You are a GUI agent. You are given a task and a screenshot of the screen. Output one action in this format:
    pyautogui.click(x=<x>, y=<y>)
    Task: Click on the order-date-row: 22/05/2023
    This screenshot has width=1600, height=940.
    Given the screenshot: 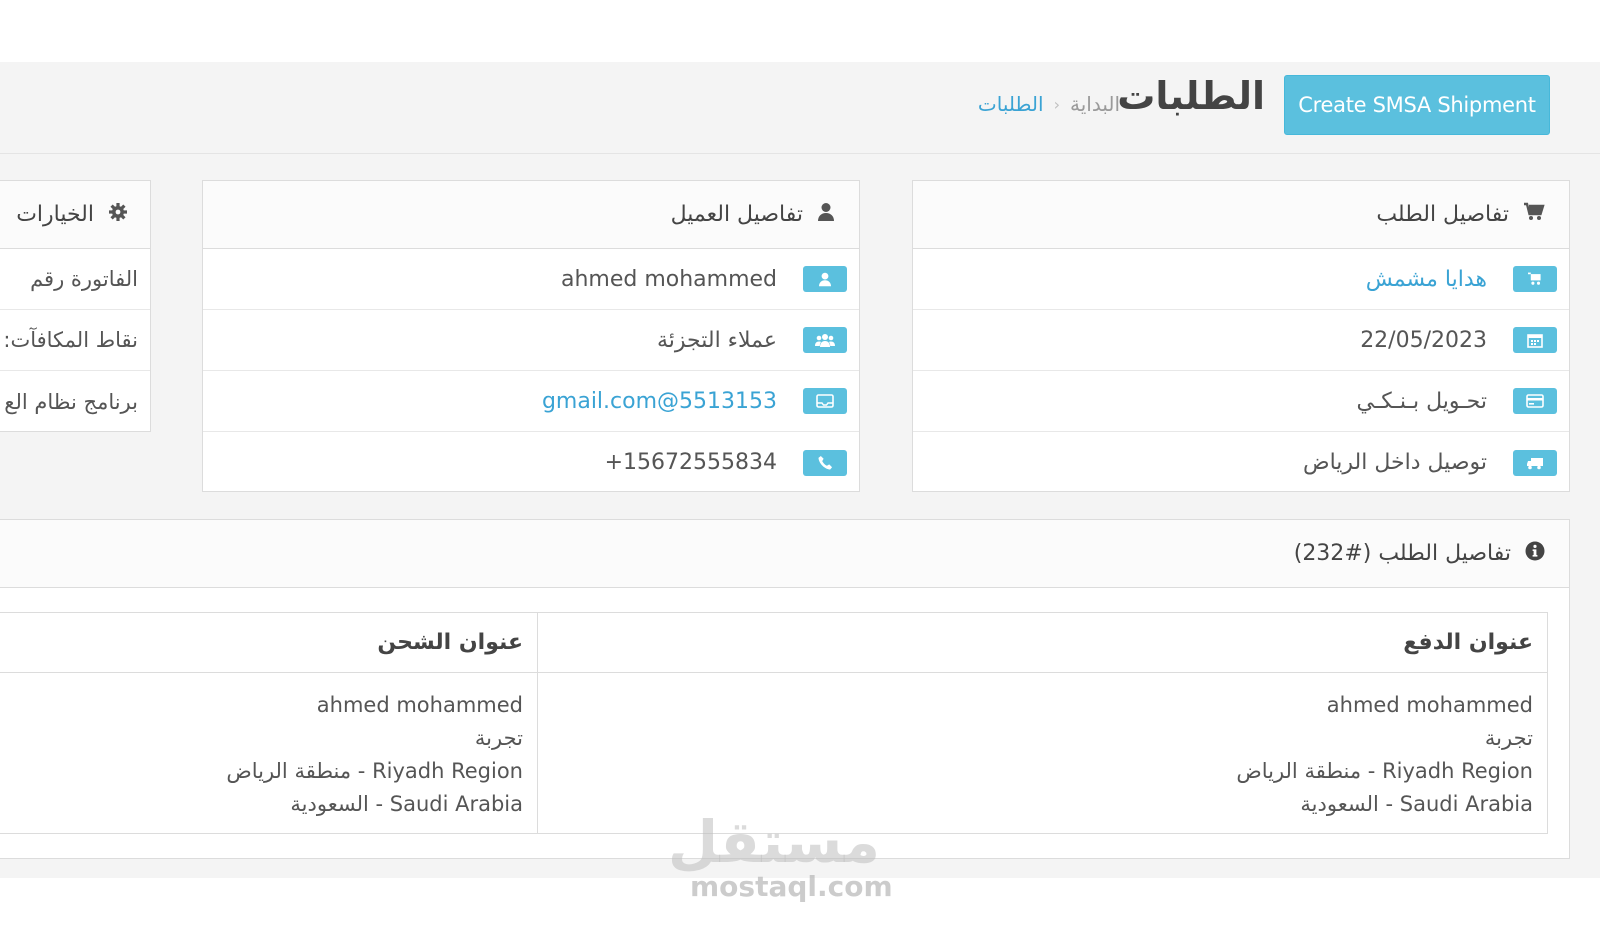 What is the action you would take?
    pyautogui.click(x=1241, y=340)
    